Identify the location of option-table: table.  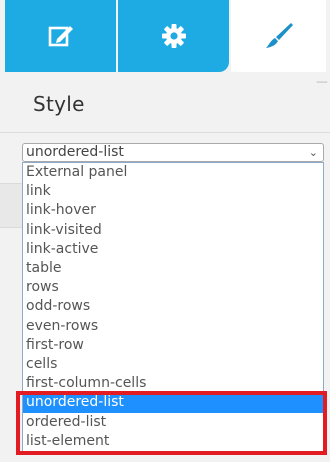
(43, 268).